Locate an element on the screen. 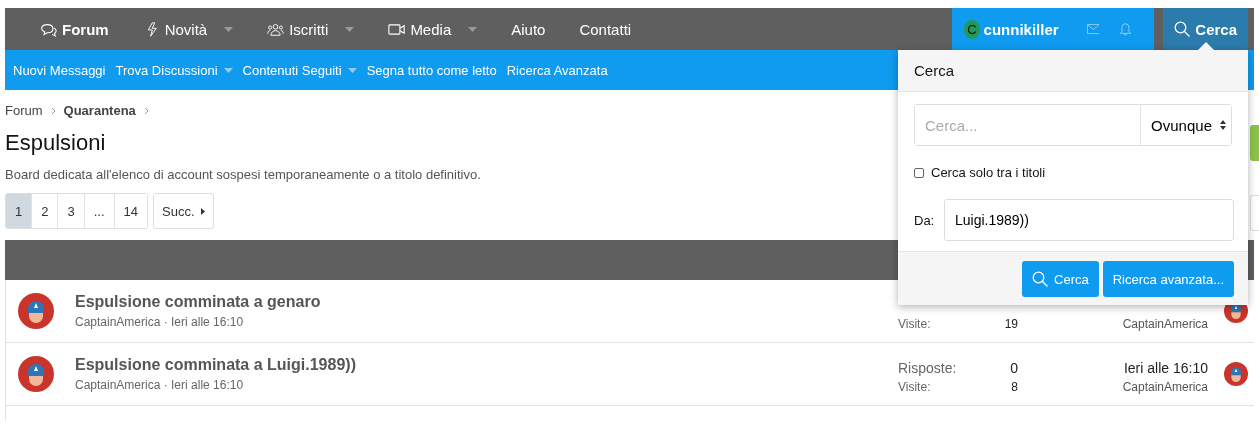 The width and height of the screenshot is (1259, 424). next-page-button: Succ. is located at coordinates (183, 211).